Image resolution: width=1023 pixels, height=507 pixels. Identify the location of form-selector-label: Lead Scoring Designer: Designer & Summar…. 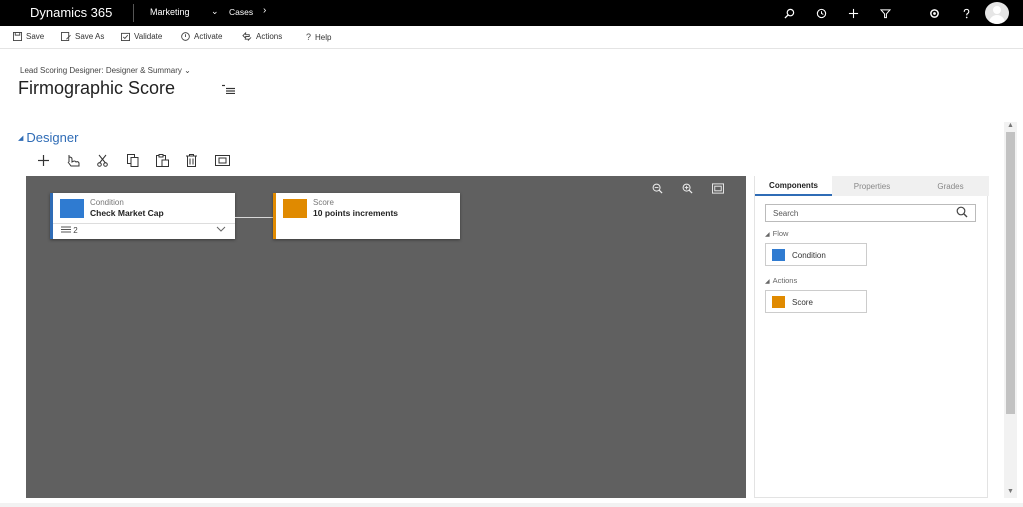
(101, 70).